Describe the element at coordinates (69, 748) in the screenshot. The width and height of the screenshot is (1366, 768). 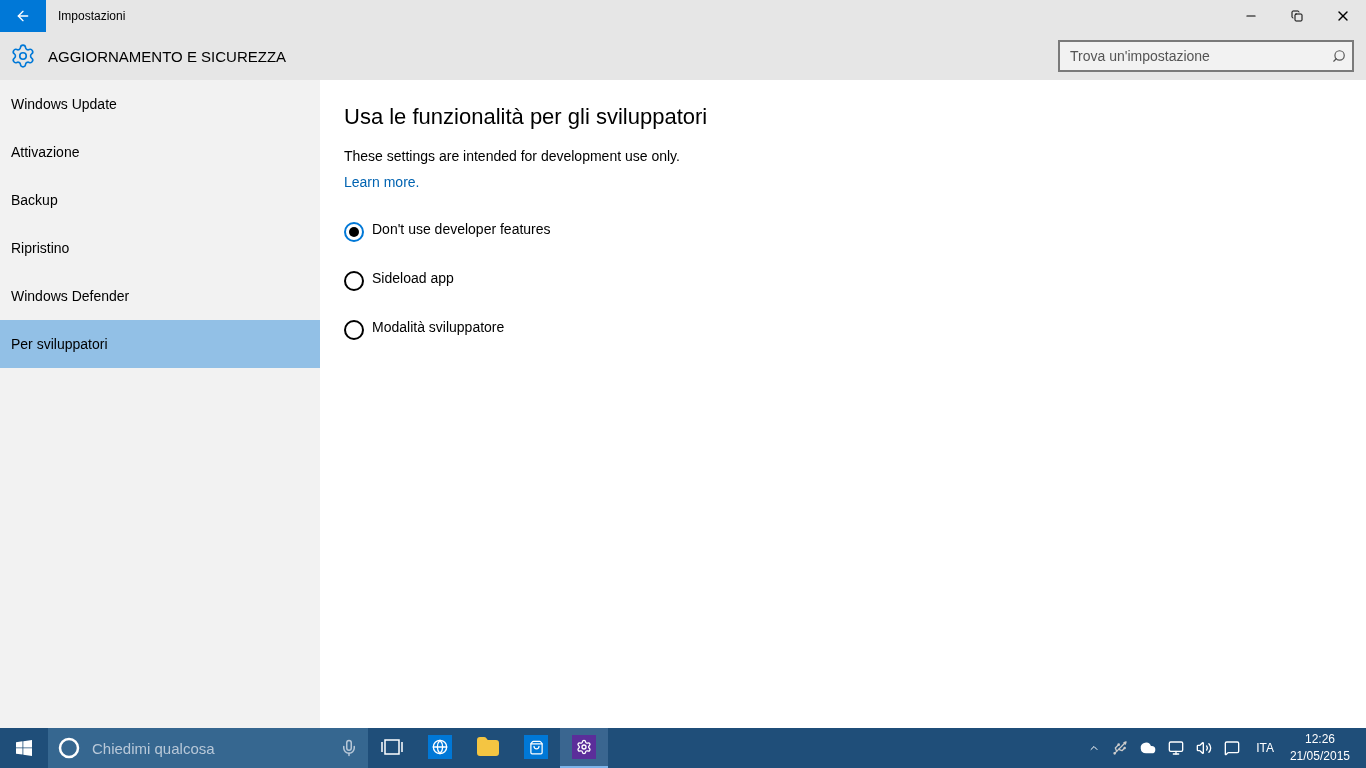
I see `circle-icon` at that location.